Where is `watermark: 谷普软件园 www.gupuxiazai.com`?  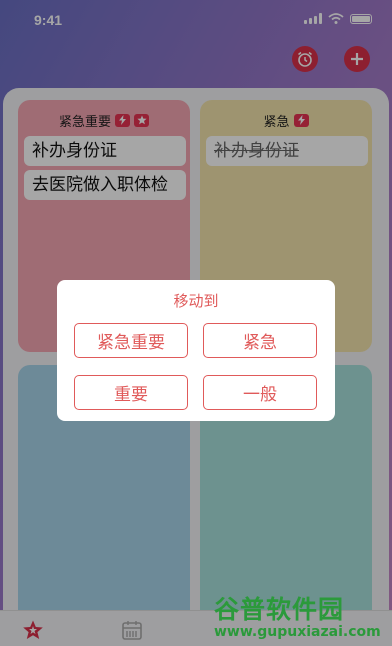 watermark: 谷普软件园 www.gupuxiazai.com is located at coordinates (301, 618).